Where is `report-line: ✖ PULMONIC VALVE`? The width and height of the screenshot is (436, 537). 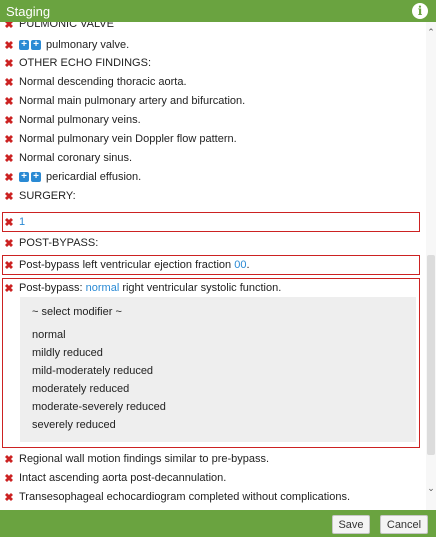 report-line: ✖ PULMONIC VALVE is located at coordinates (57, 27).